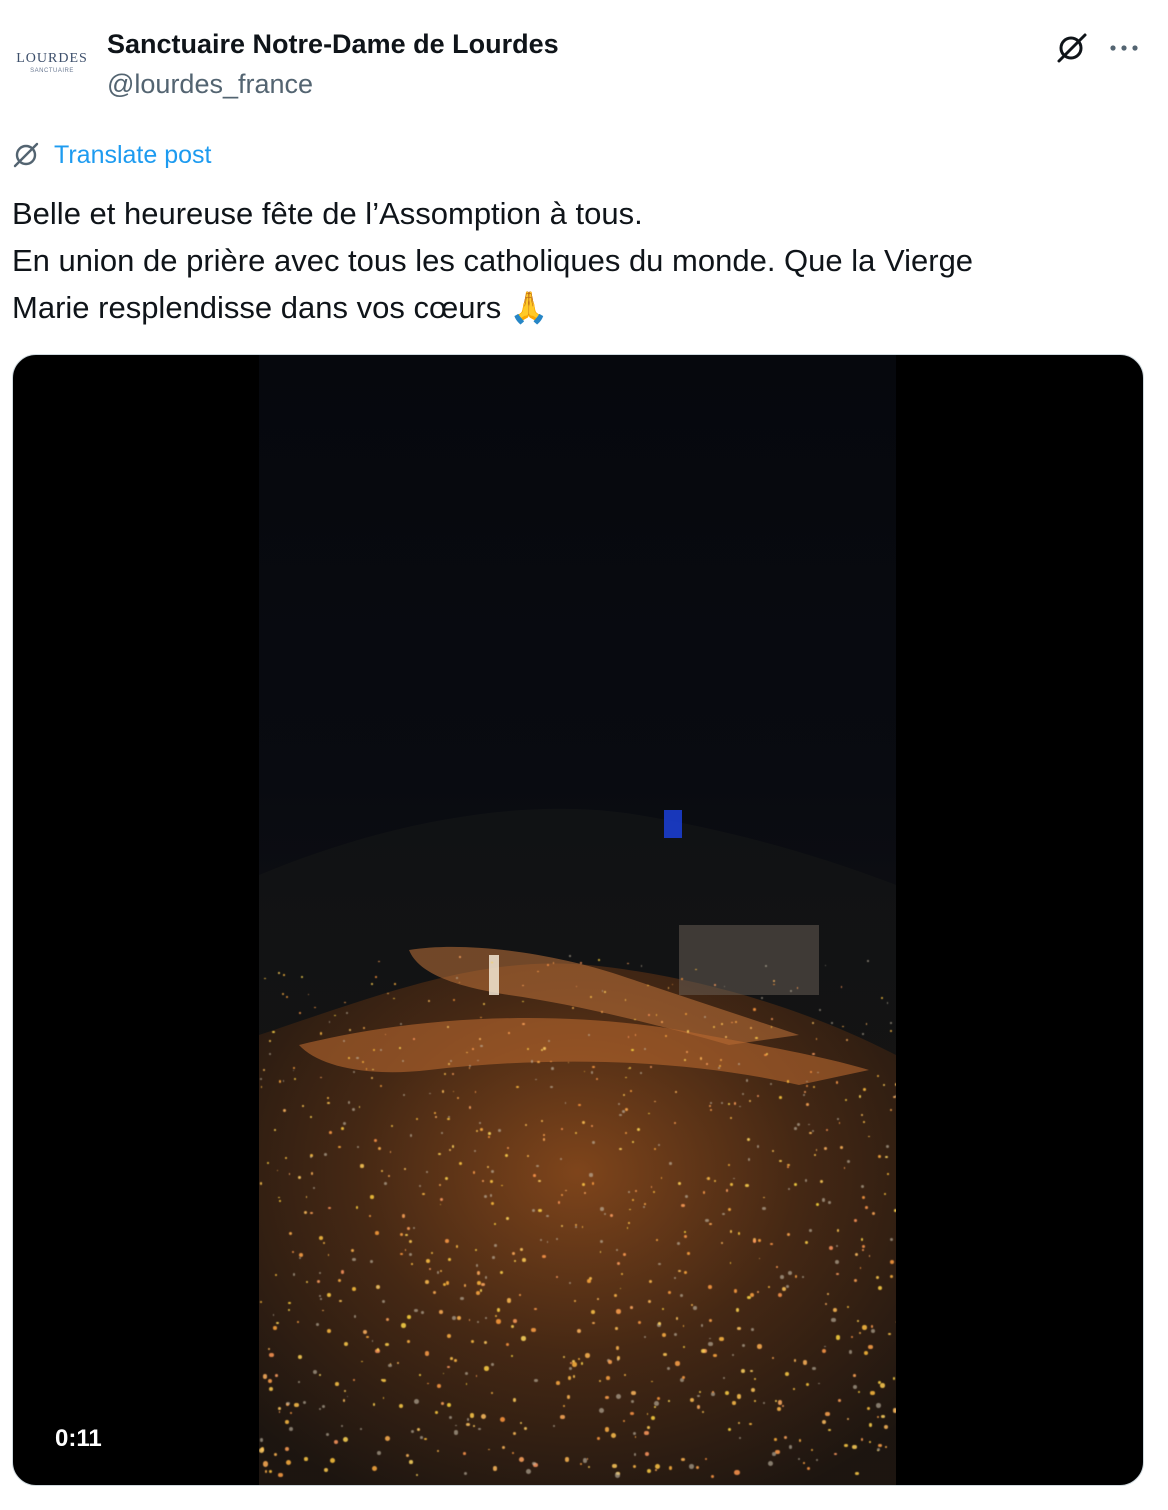 This screenshot has height=1510, width=1168. I want to click on author-display-name: Sanctuaire Notre-Dame de Lourdes, so click(333, 44).